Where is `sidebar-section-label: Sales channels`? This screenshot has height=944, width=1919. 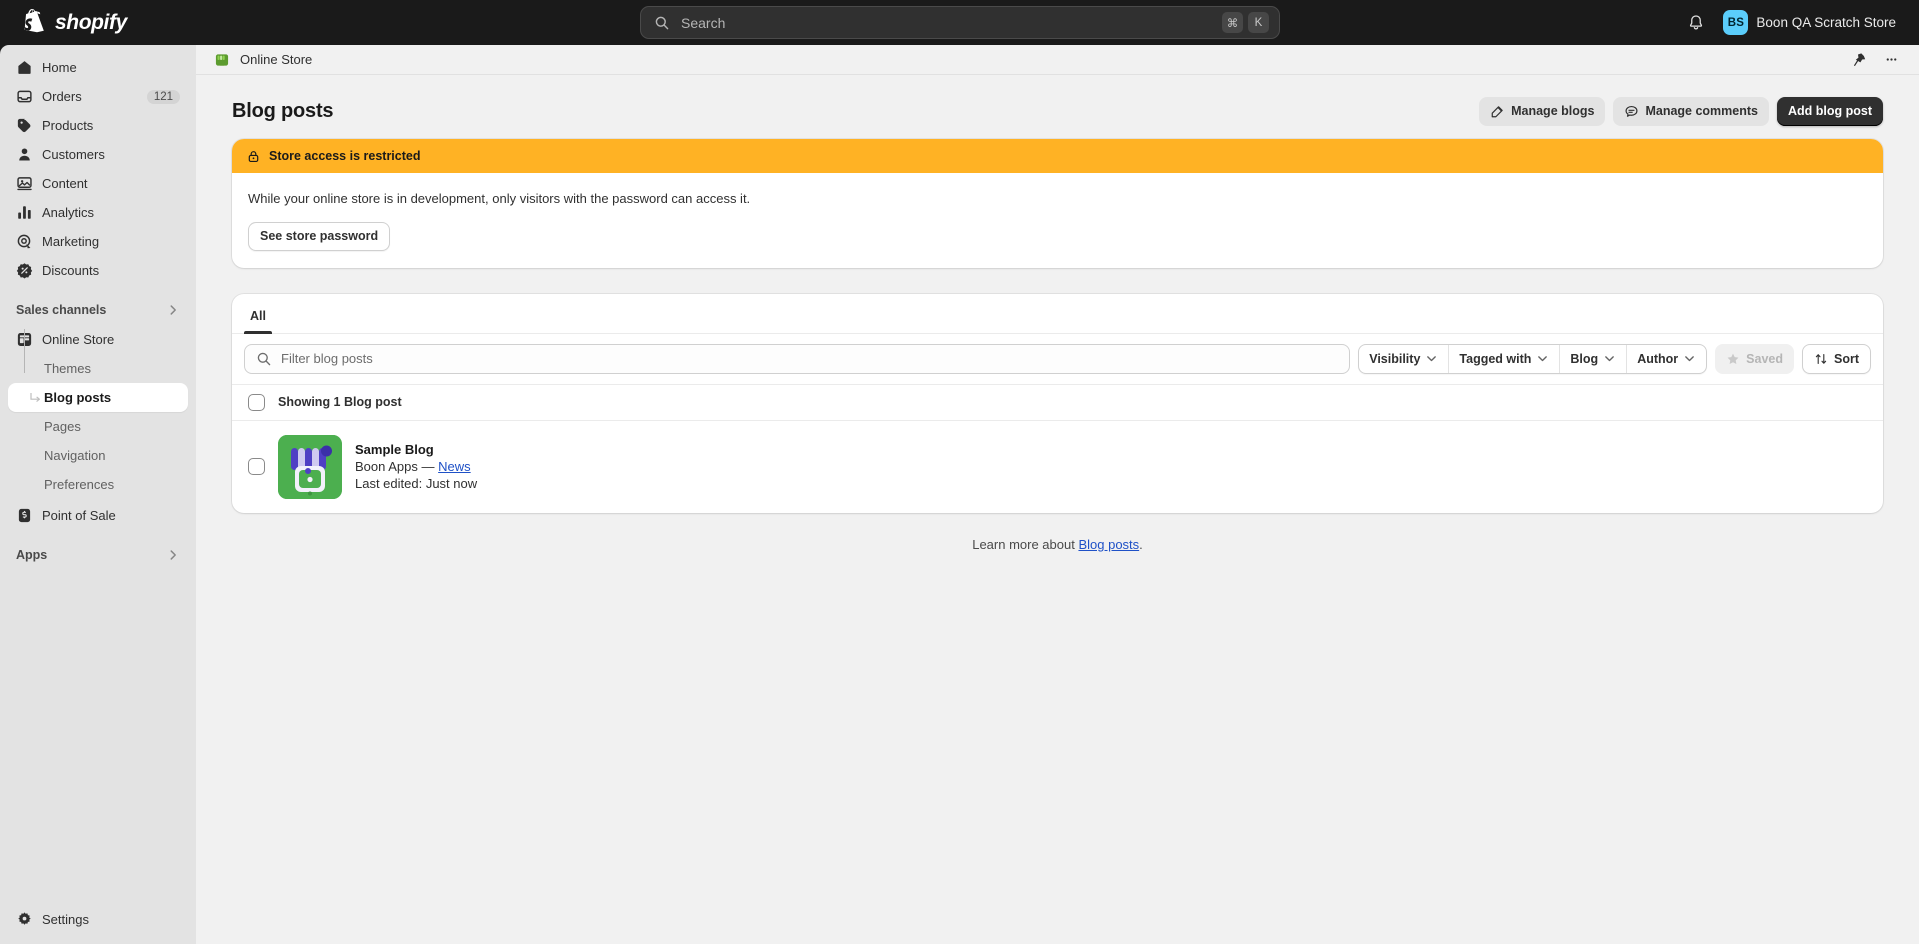 sidebar-section-label: Sales channels is located at coordinates (61, 310).